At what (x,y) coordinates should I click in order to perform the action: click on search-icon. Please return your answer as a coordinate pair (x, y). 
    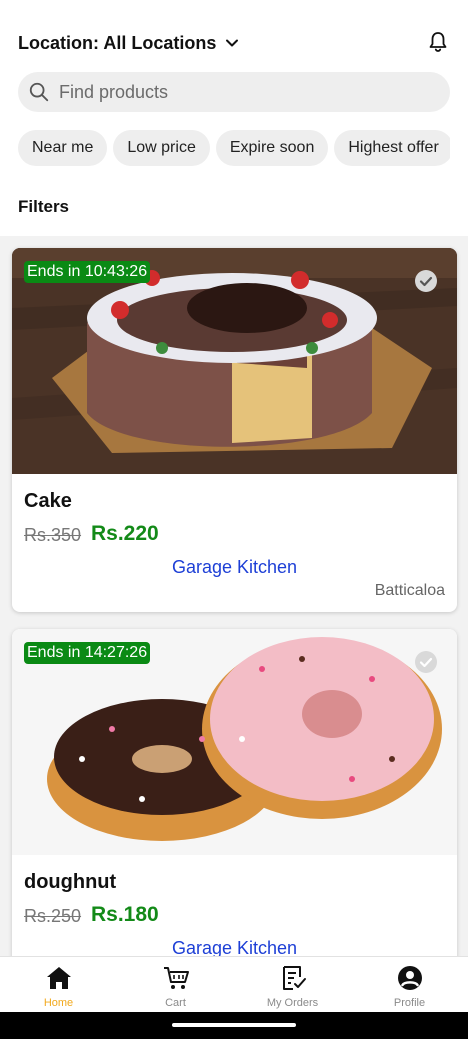
    Looking at the image, I should click on (39, 92).